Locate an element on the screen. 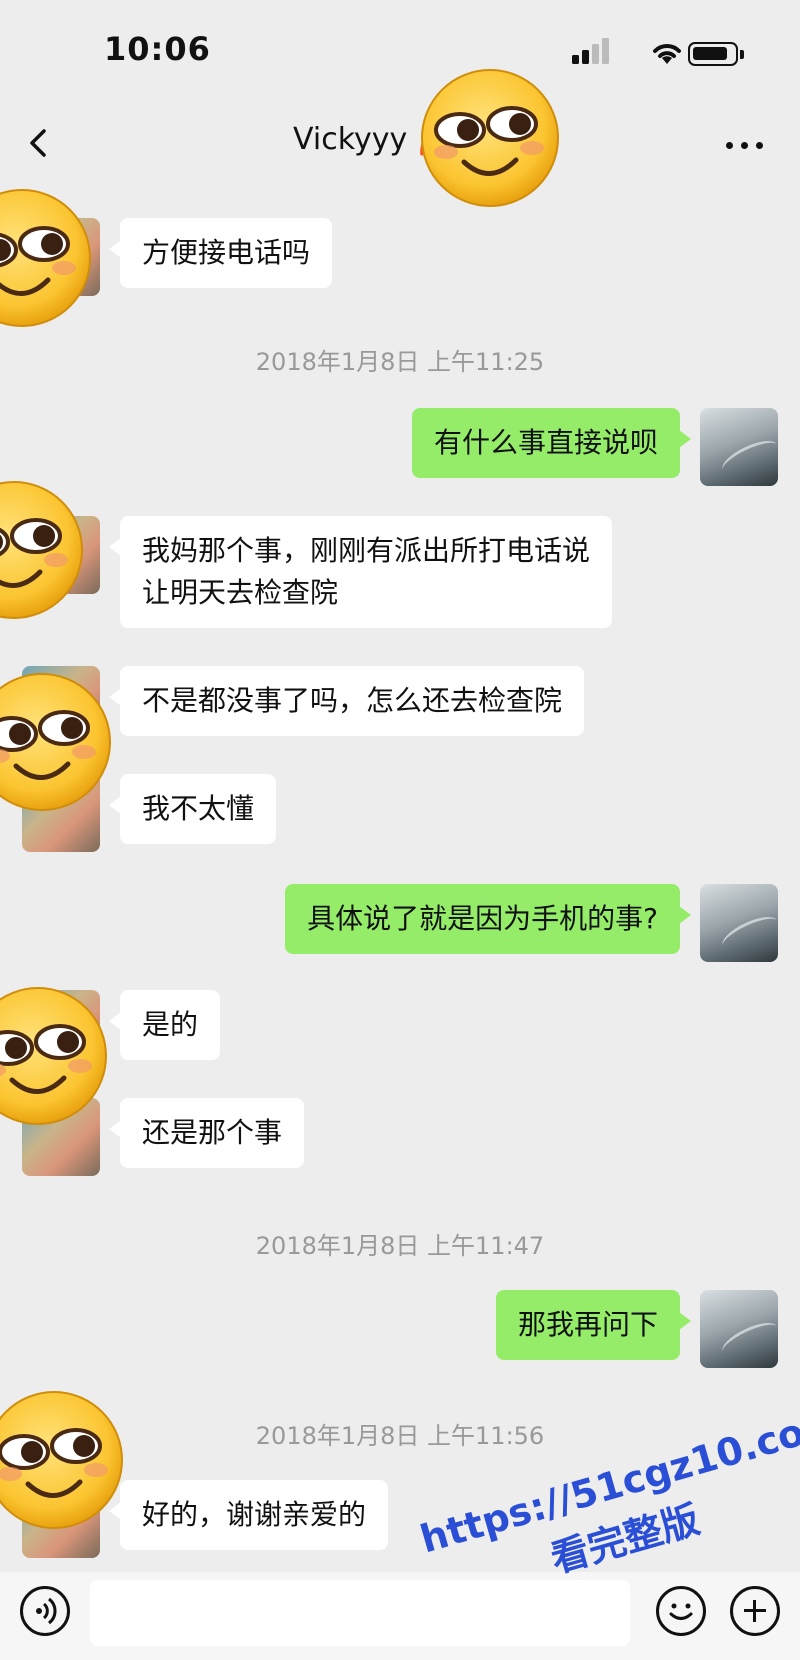 This screenshot has height=1660, width=800. voice-button is located at coordinates (45, 1611).